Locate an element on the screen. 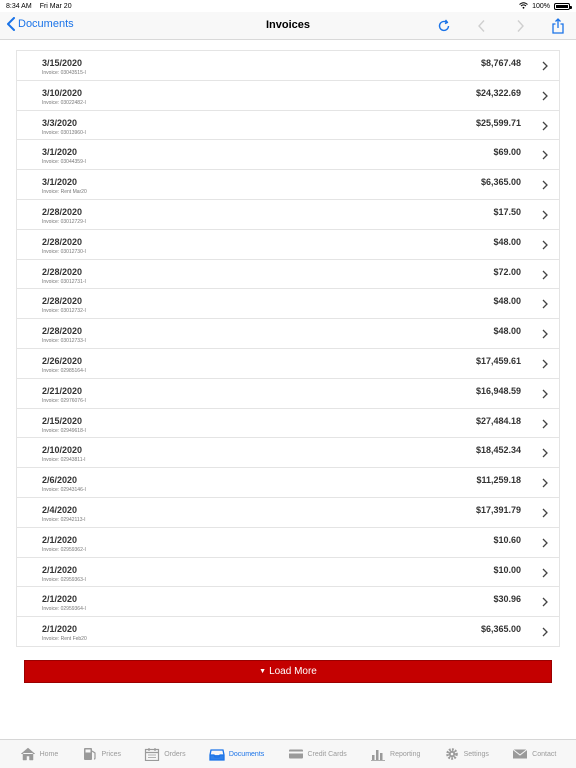 This screenshot has height=768, width=576. invoice-number: Invoice: 03022482-I is located at coordinates (64, 102).